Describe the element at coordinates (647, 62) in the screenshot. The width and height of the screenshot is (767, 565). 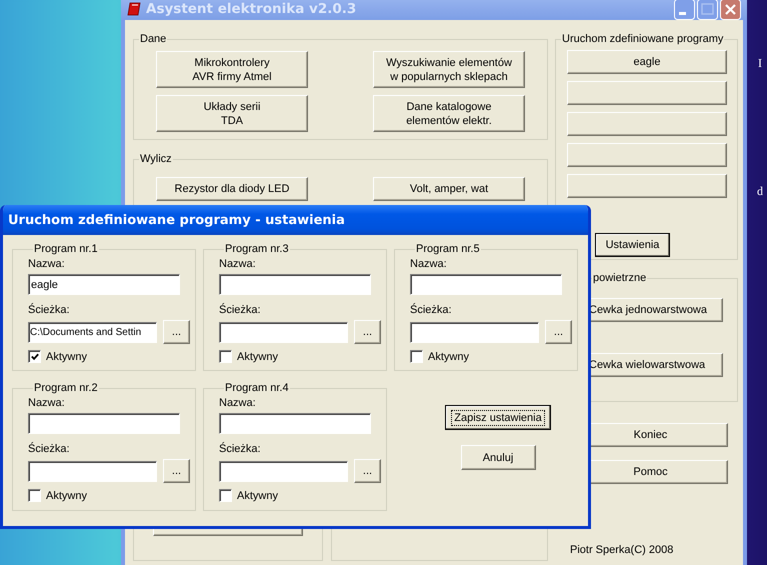
I see `program-button: eagle` at that location.